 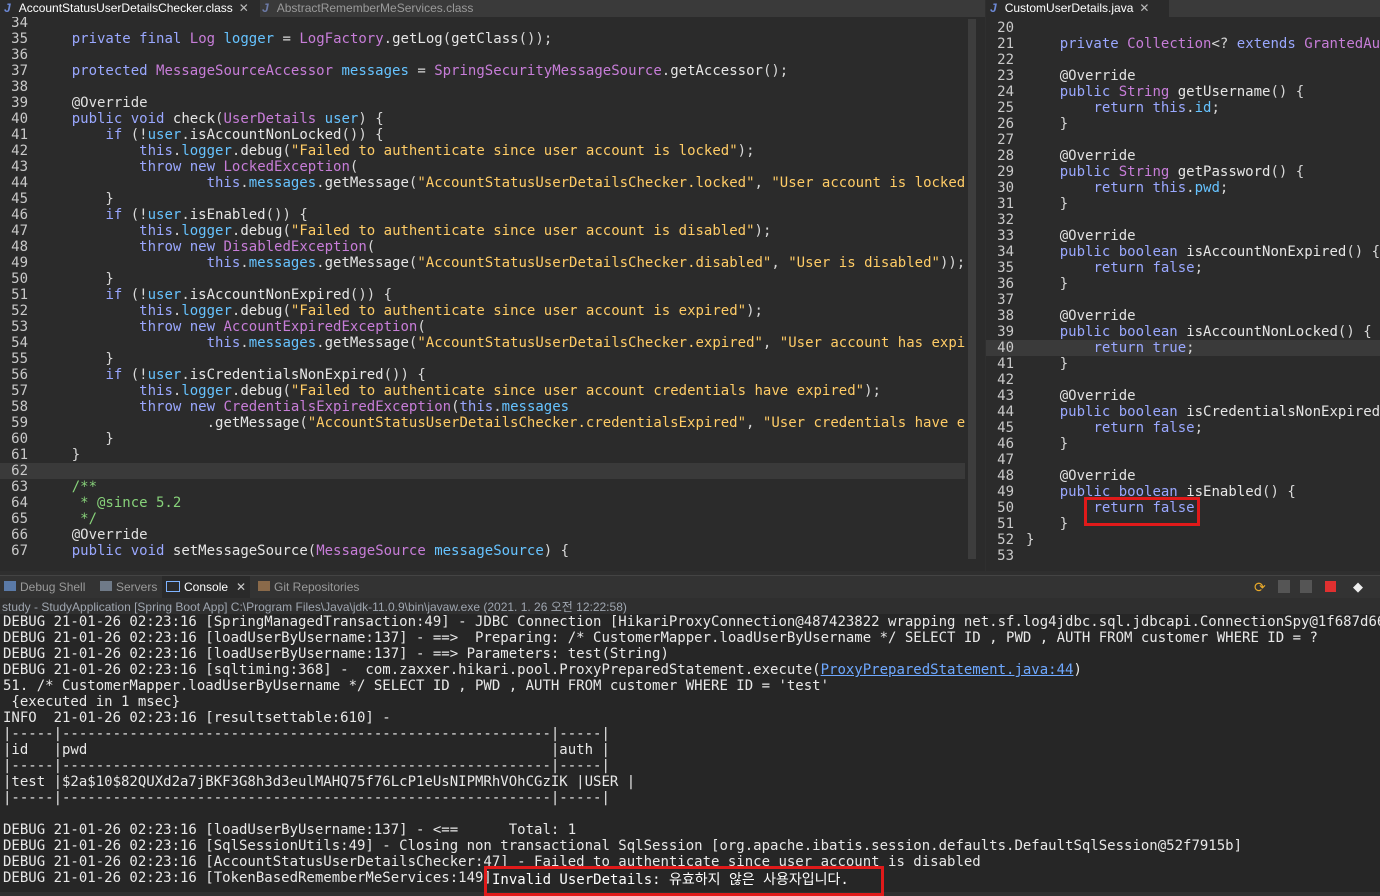 What do you see at coordinates (1005, 396) in the screenshot?
I see `line-number: 43` at bounding box center [1005, 396].